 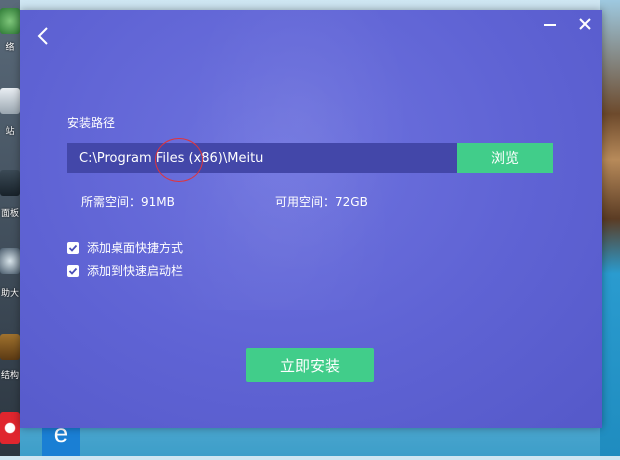 I want to click on minimize-icon, so click(x=550, y=25).